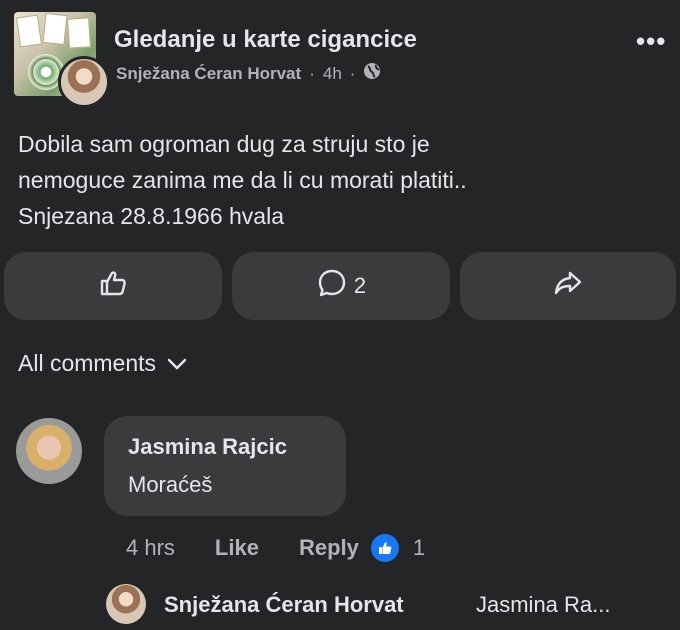  Describe the element at coordinates (372, 73) in the screenshot. I see `globe-icon` at that location.